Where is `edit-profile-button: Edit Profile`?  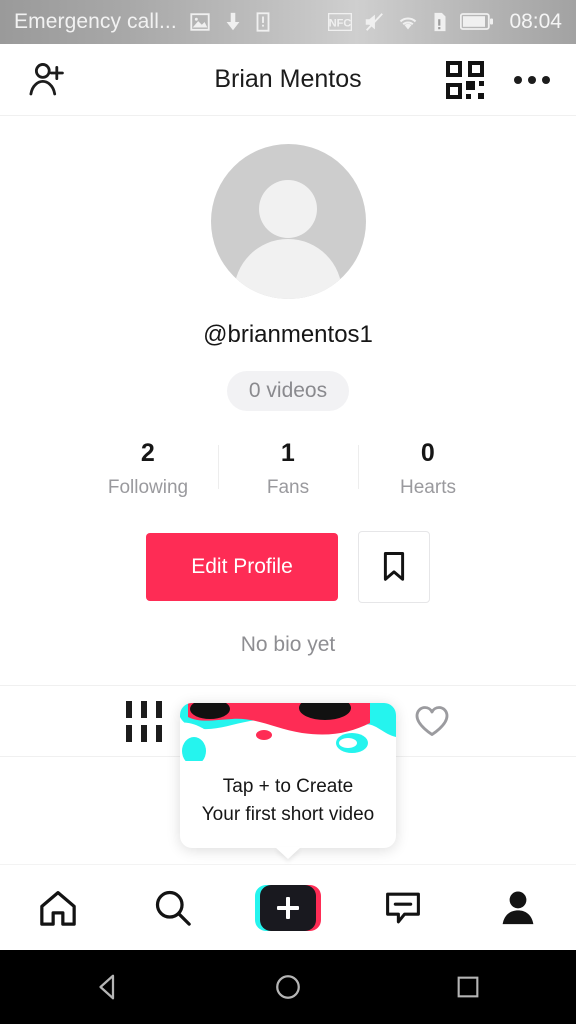
edit-profile-button: Edit Profile is located at coordinates (242, 567).